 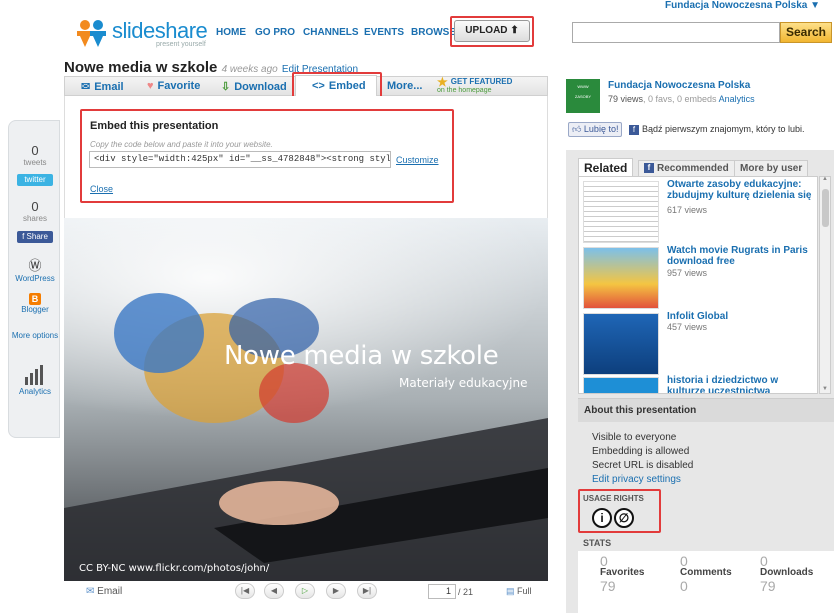 I want to click on list-item: Infolit Global 457 views, so click(x=700, y=343).